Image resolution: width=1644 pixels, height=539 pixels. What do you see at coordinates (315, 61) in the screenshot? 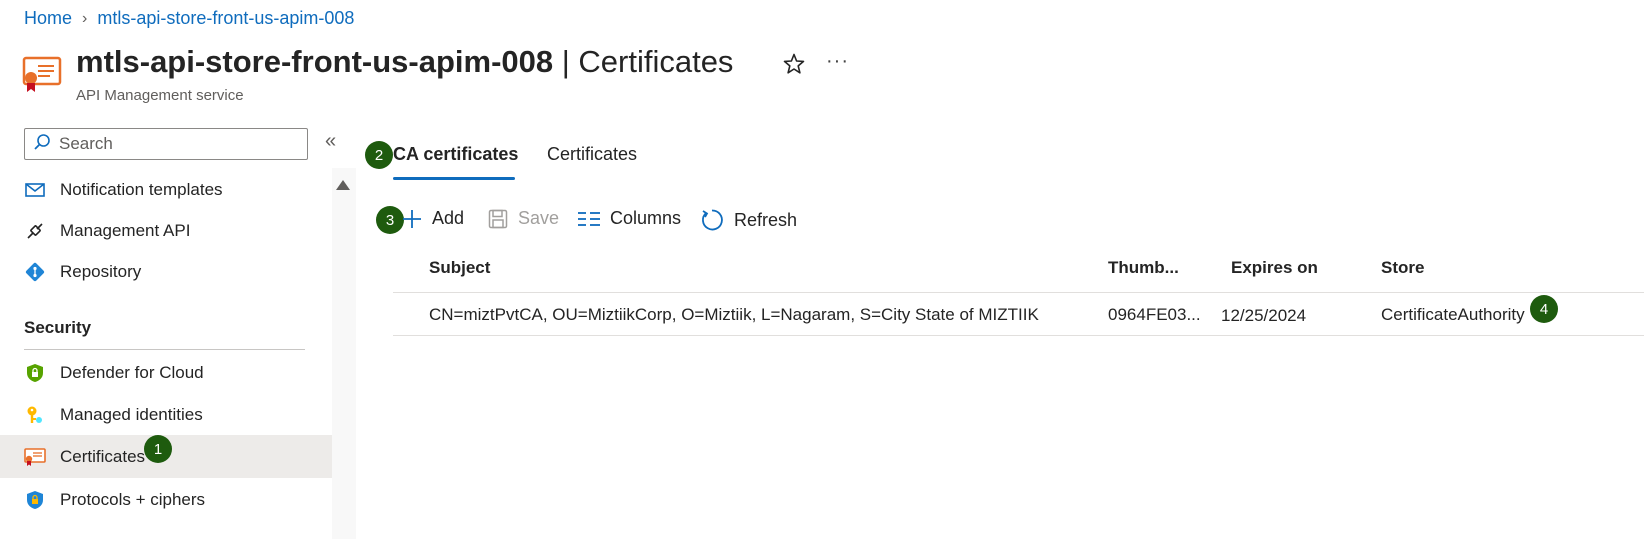
I see `resource-name: mtls-api-store-front-us-apim-008` at bounding box center [315, 61].